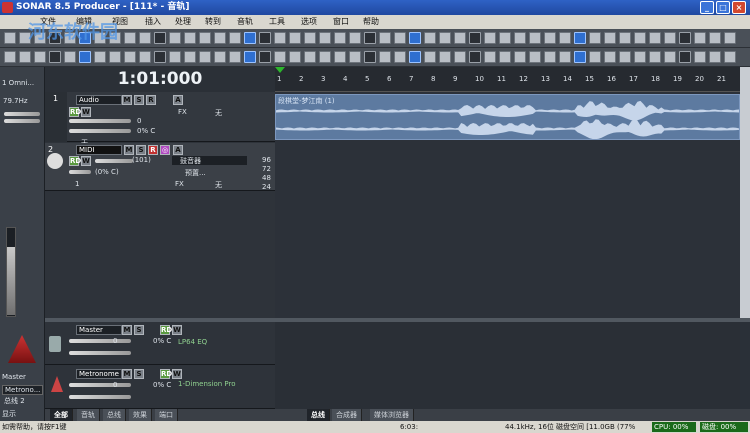 This screenshot has height=433, width=750. What do you see at coordinates (745, 194) in the screenshot?
I see `vertical-scrollbar` at bounding box center [745, 194].